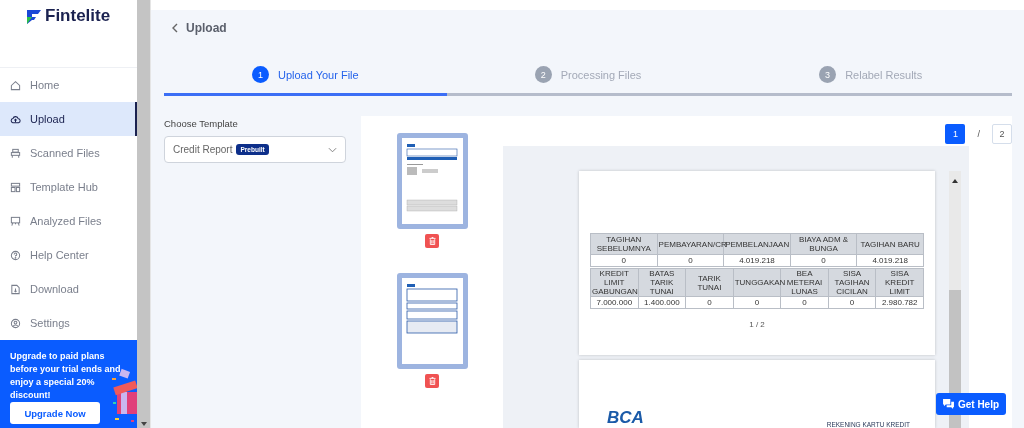 Image resolution: width=1024 pixels, height=428 pixels. I want to click on page-number: 1 / 2, so click(757, 324).